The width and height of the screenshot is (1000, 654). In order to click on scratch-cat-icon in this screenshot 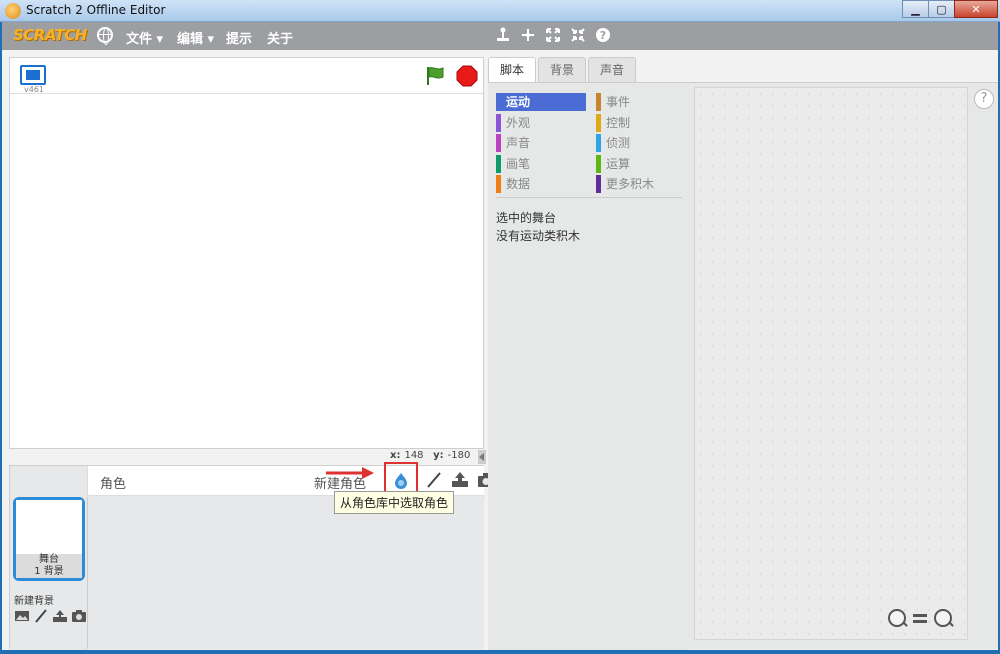, I will do `click(13, 11)`.